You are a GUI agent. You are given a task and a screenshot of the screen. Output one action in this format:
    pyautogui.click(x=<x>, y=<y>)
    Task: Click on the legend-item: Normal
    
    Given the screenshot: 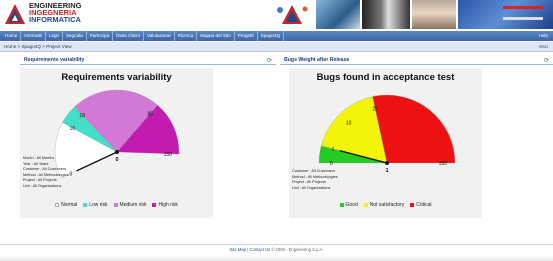 What is the action you would take?
    pyautogui.click(x=66, y=205)
    